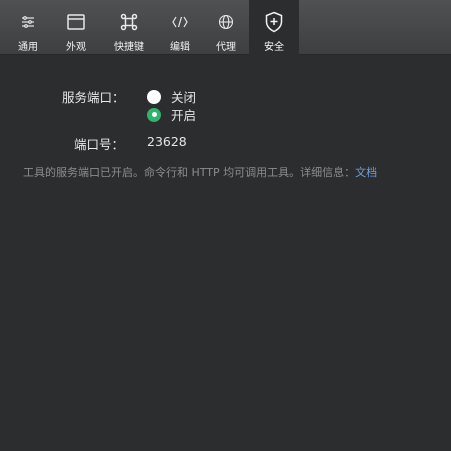  Describe the element at coordinates (184, 97) in the screenshot. I see `radio-off-label: 关闭` at that location.